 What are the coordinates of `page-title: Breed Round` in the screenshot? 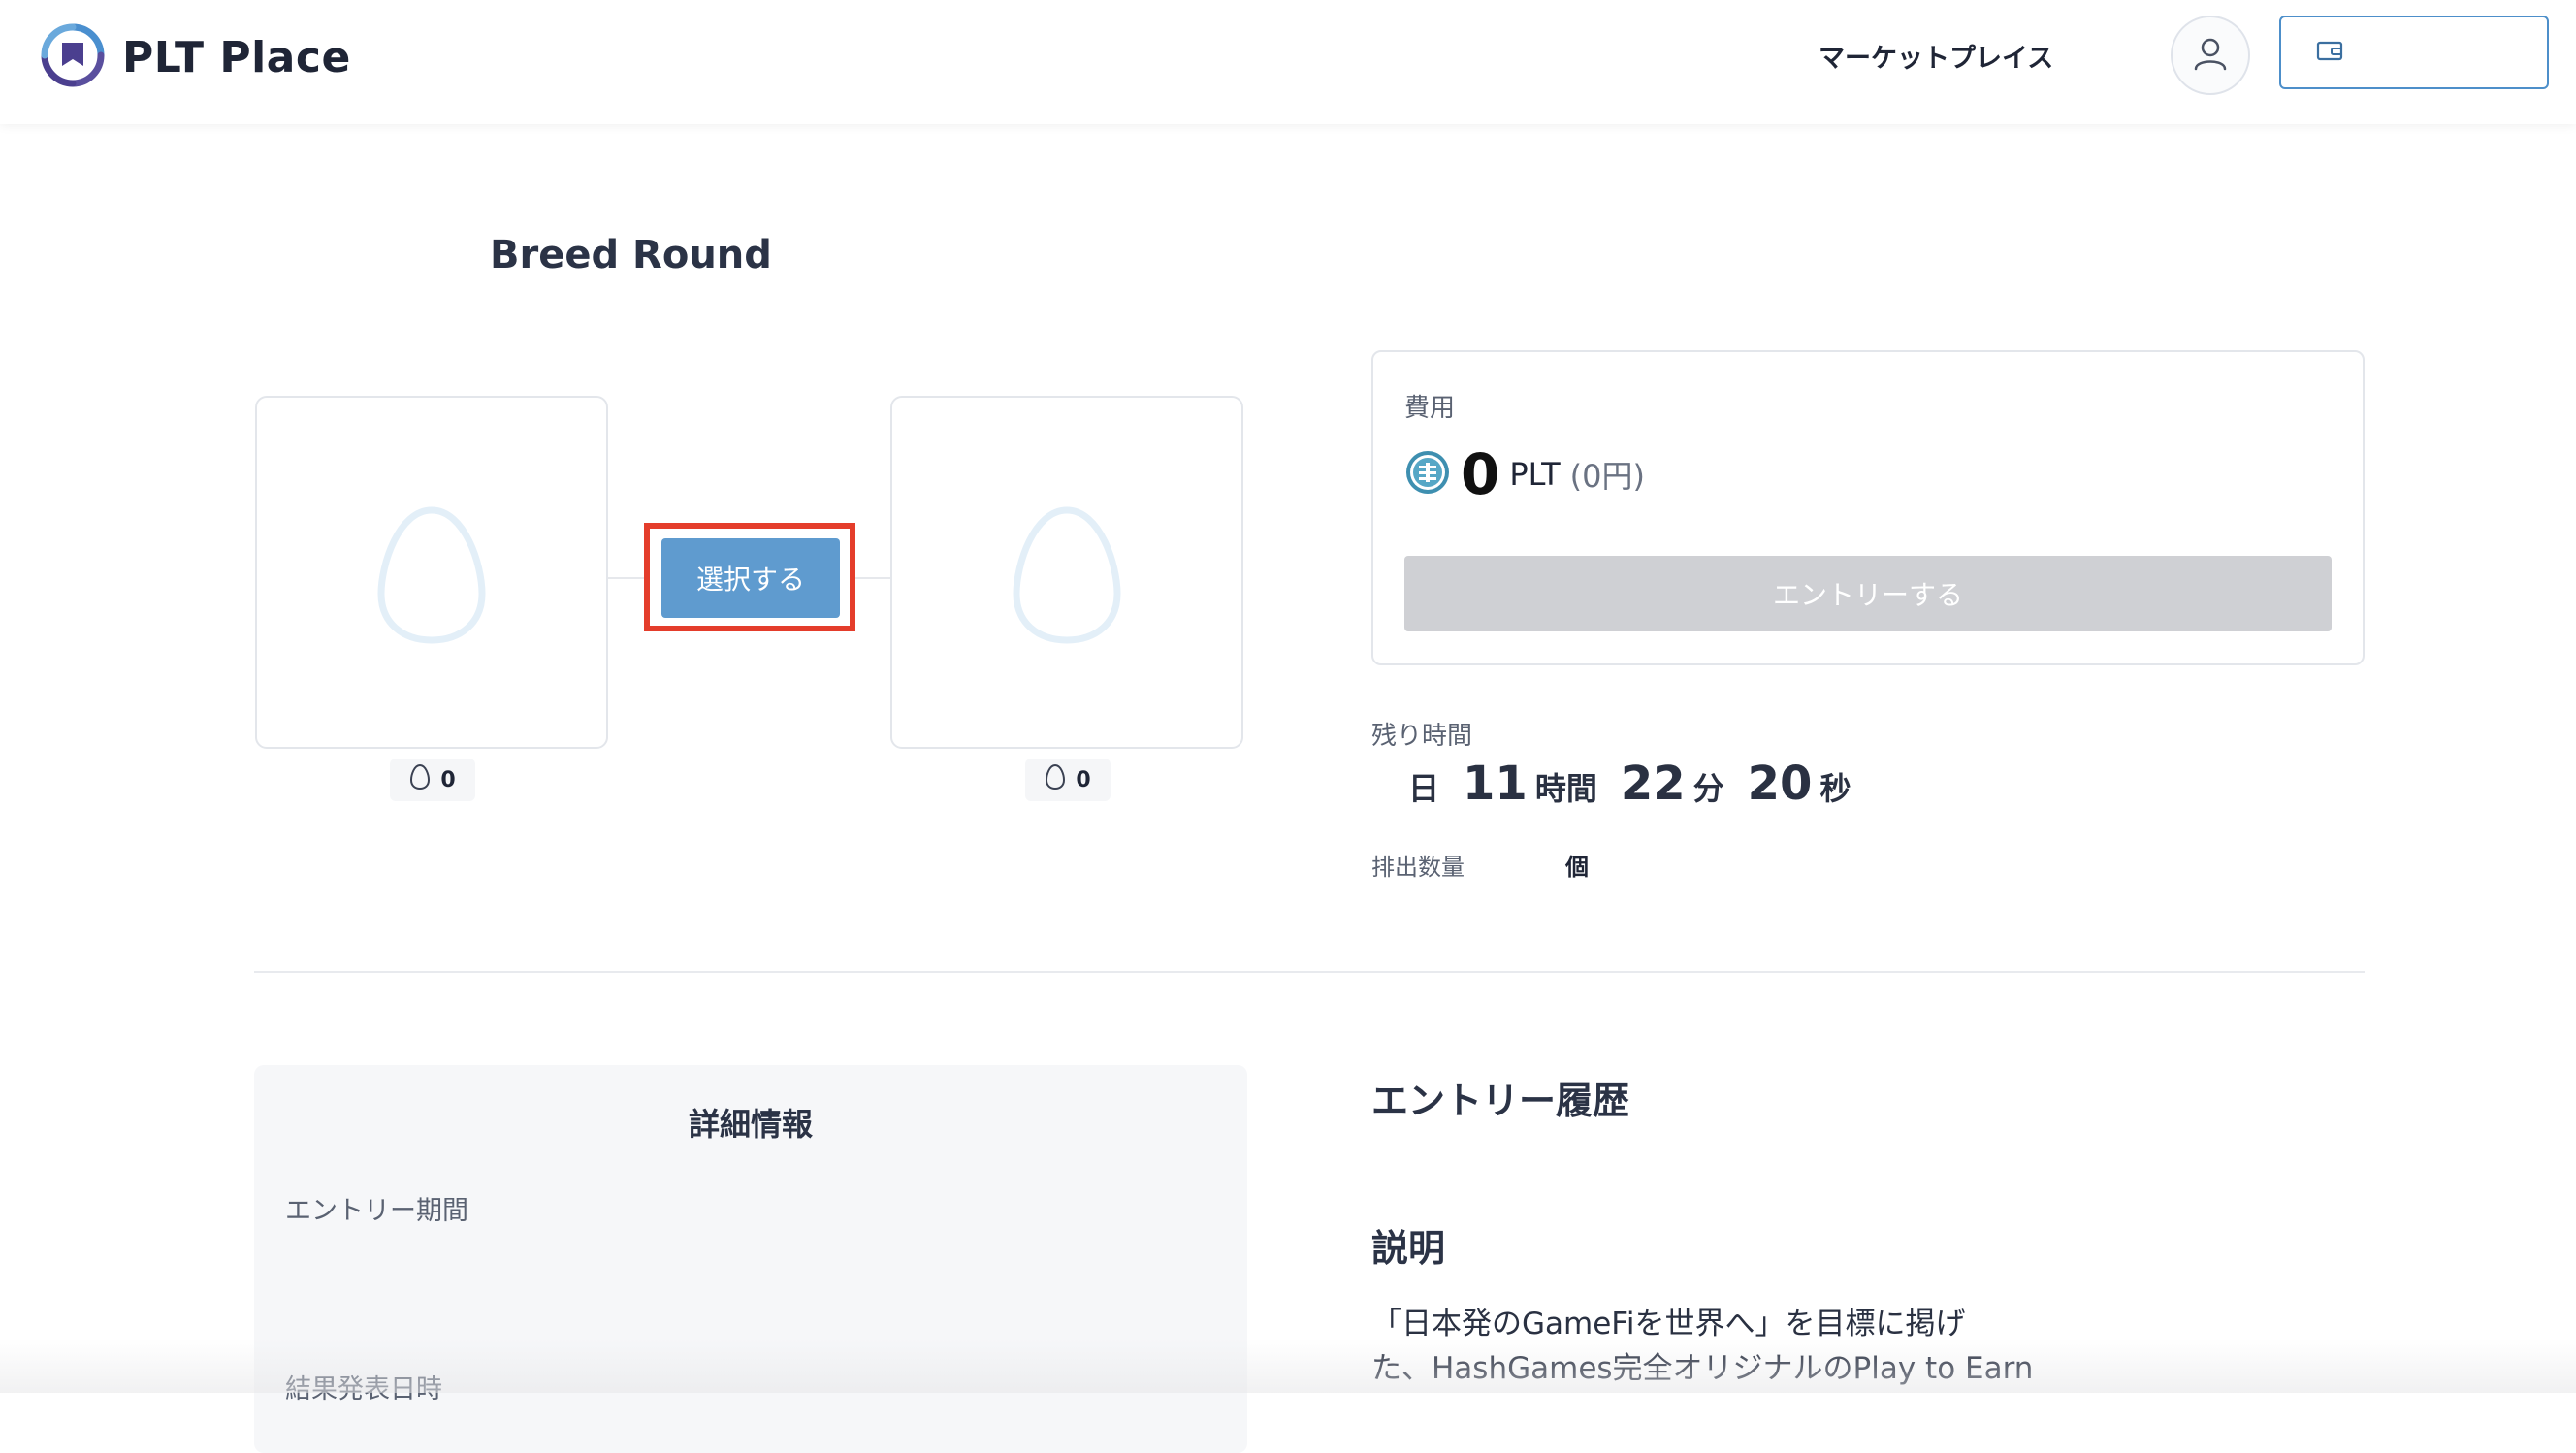 It's located at (631, 255).